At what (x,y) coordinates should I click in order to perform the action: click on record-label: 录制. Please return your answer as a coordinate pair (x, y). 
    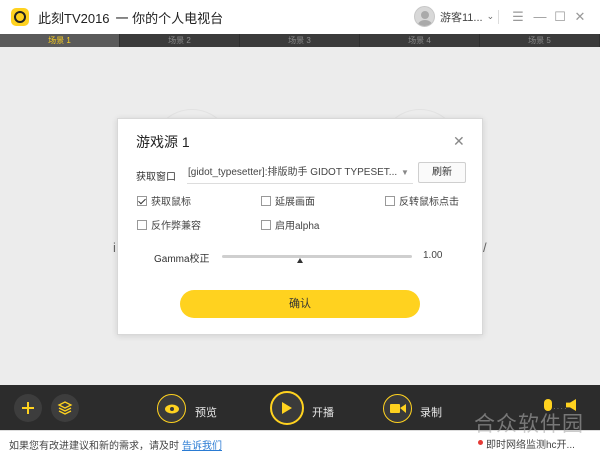
    Looking at the image, I should click on (431, 413).